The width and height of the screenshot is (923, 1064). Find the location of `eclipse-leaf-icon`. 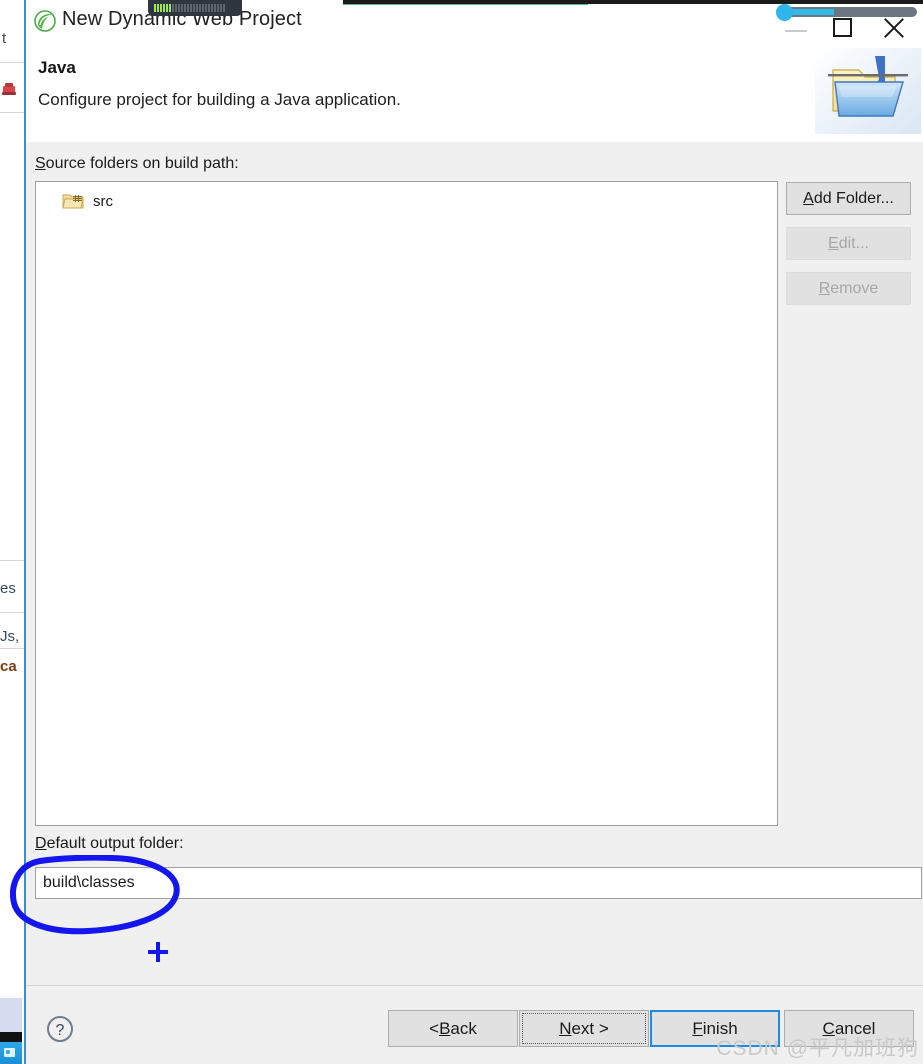

eclipse-leaf-icon is located at coordinates (45, 21).